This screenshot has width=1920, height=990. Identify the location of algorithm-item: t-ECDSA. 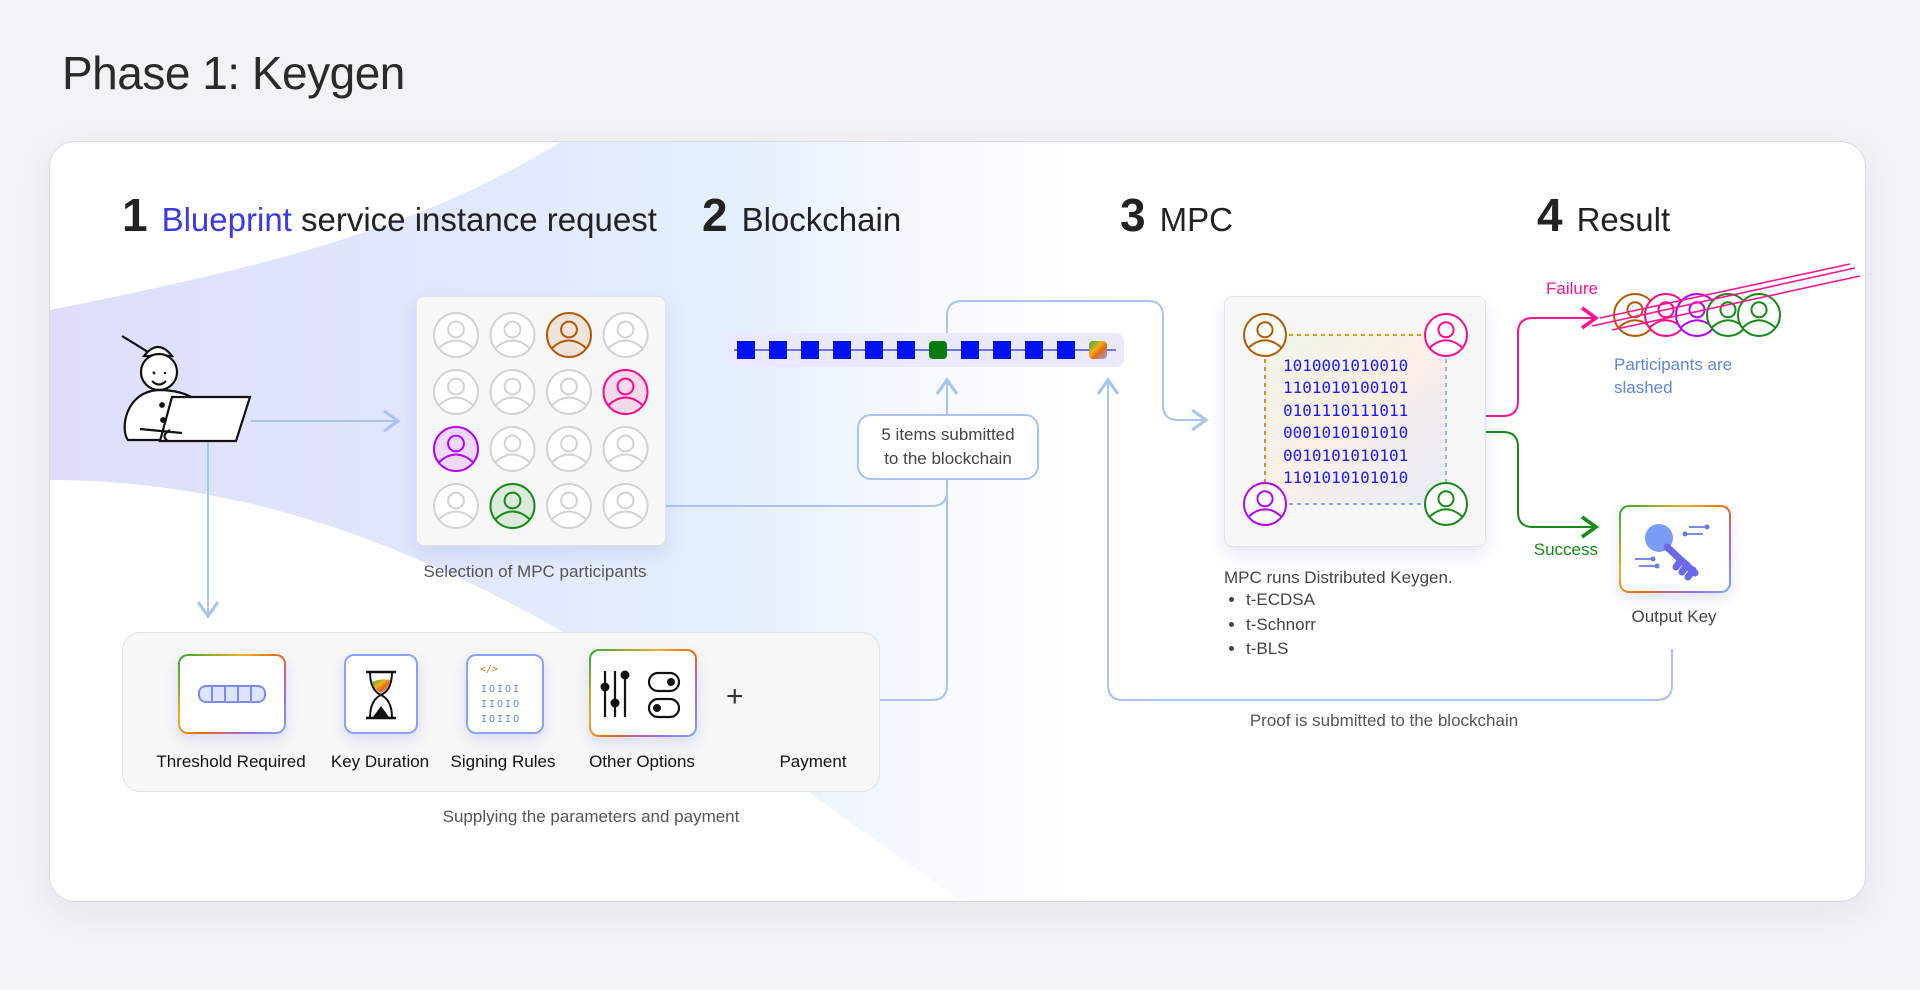
(1349, 600).